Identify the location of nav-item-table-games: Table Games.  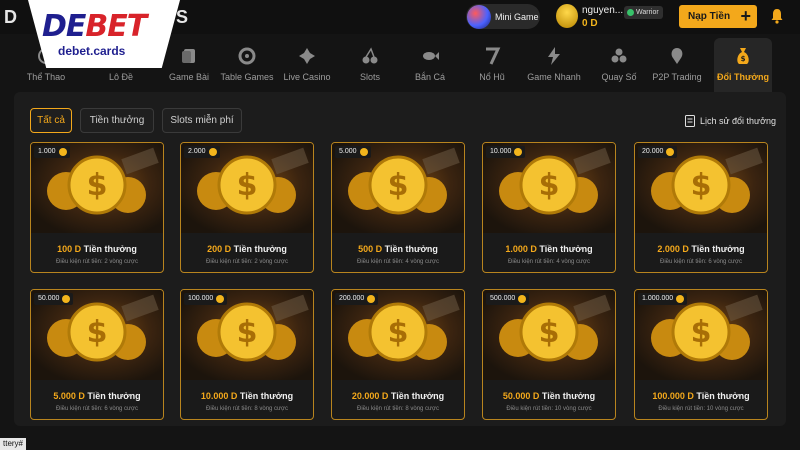
(247, 65).